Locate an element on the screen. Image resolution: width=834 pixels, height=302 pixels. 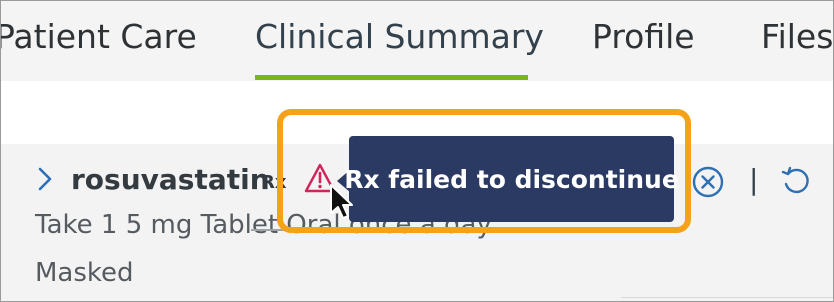
tab-clinical-summary: Clinical Summary is located at coordinates (399, 37).